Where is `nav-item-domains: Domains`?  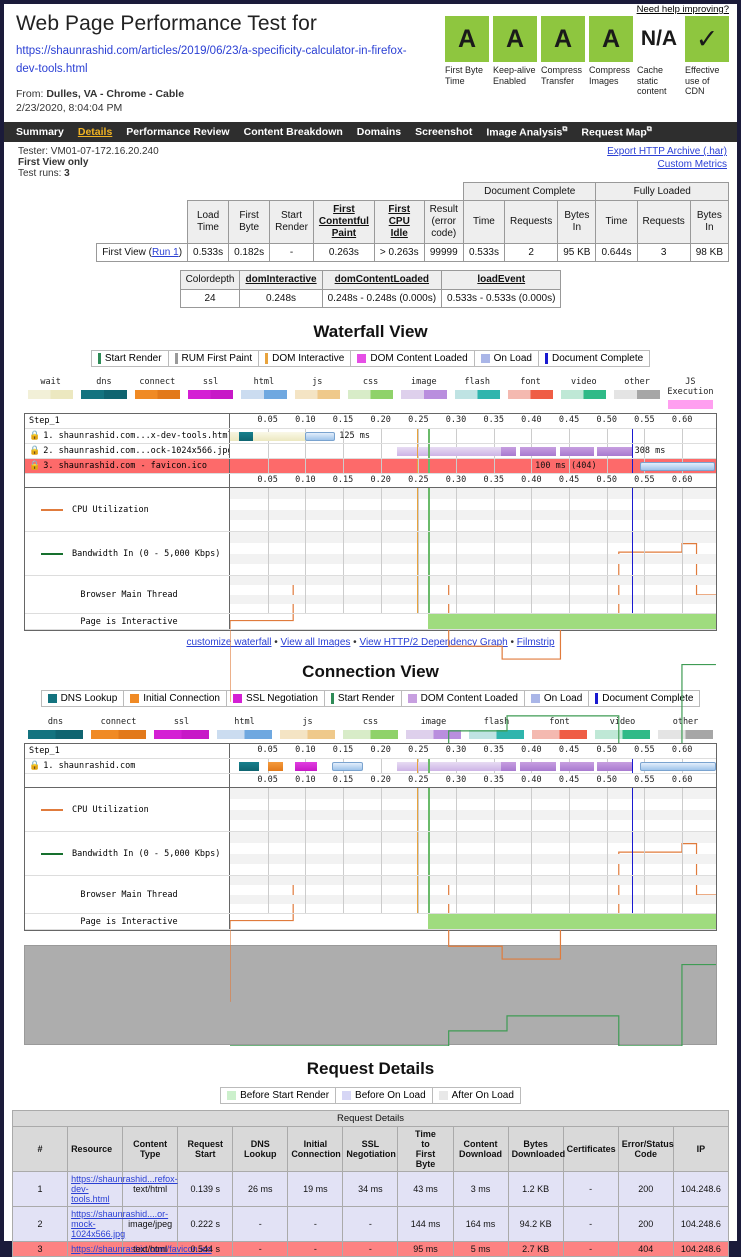
nav-item-domains: Domains is located at coordinates (379, 132).